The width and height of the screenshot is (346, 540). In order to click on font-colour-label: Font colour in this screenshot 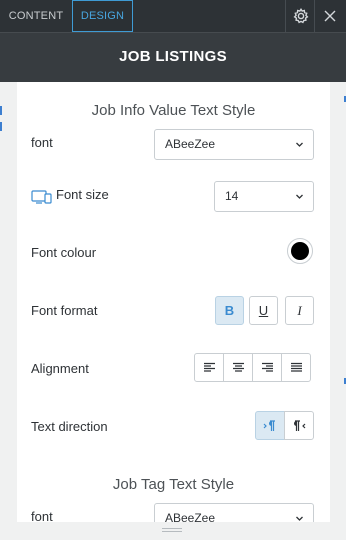, I will do `click(64, 252)`.